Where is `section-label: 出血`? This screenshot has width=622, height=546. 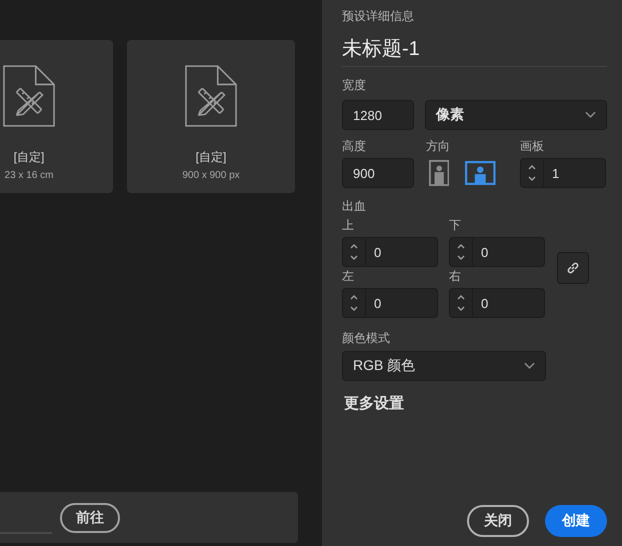
section-label: 出血 is located at coordinates (354, 206).